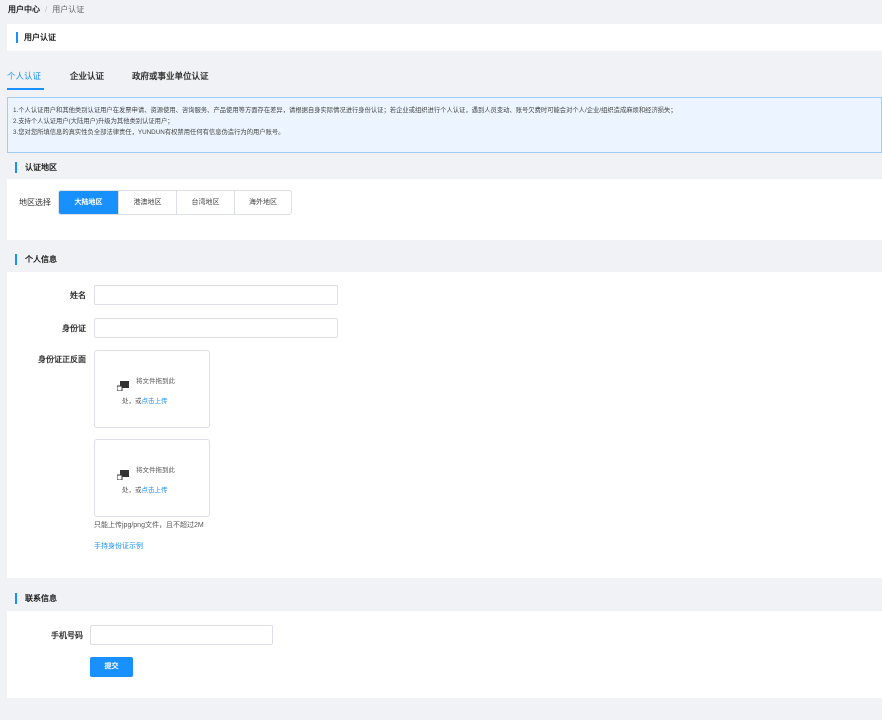 The height and width of the screenshot is (720, 882). Describe the element at coordinates (205, 202) in the screenshot. I see `region-option-taiwan: 台湾地区` at that location.